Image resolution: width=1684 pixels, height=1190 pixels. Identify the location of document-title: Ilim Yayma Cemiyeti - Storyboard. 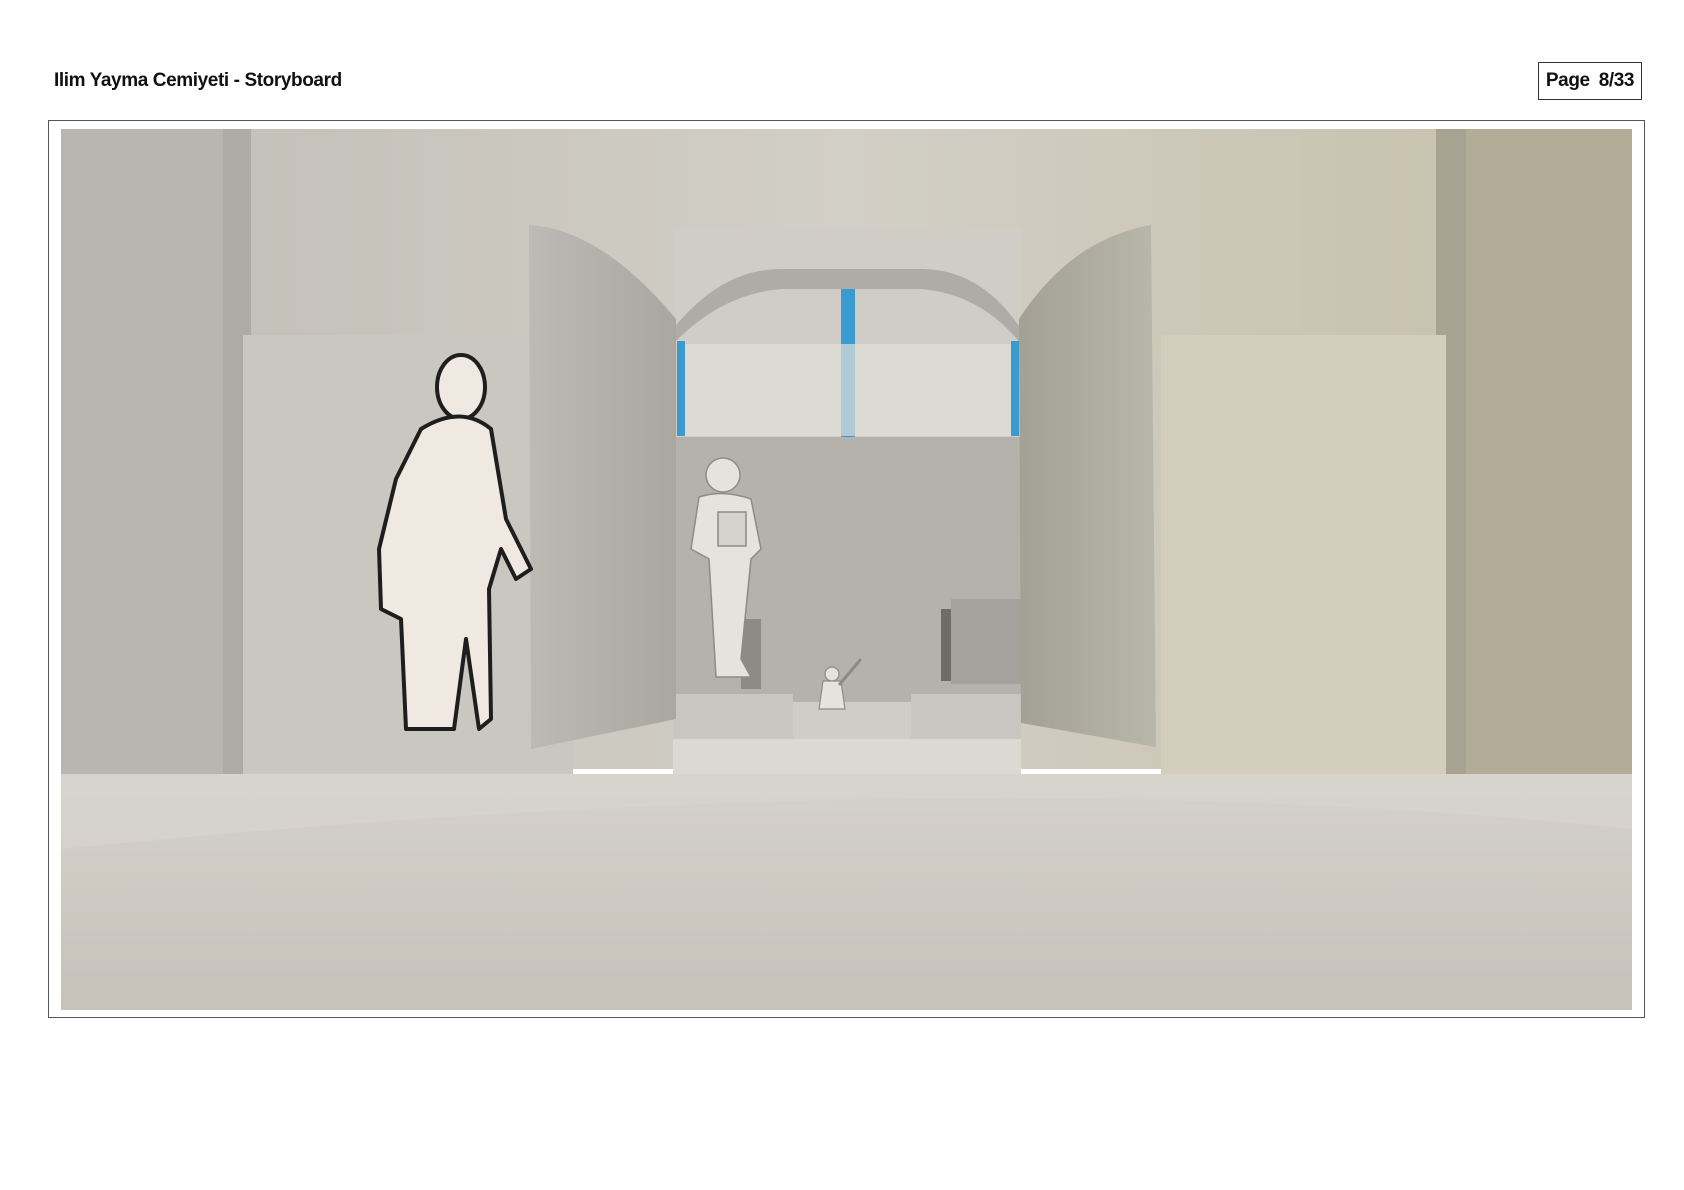
(198, 80).